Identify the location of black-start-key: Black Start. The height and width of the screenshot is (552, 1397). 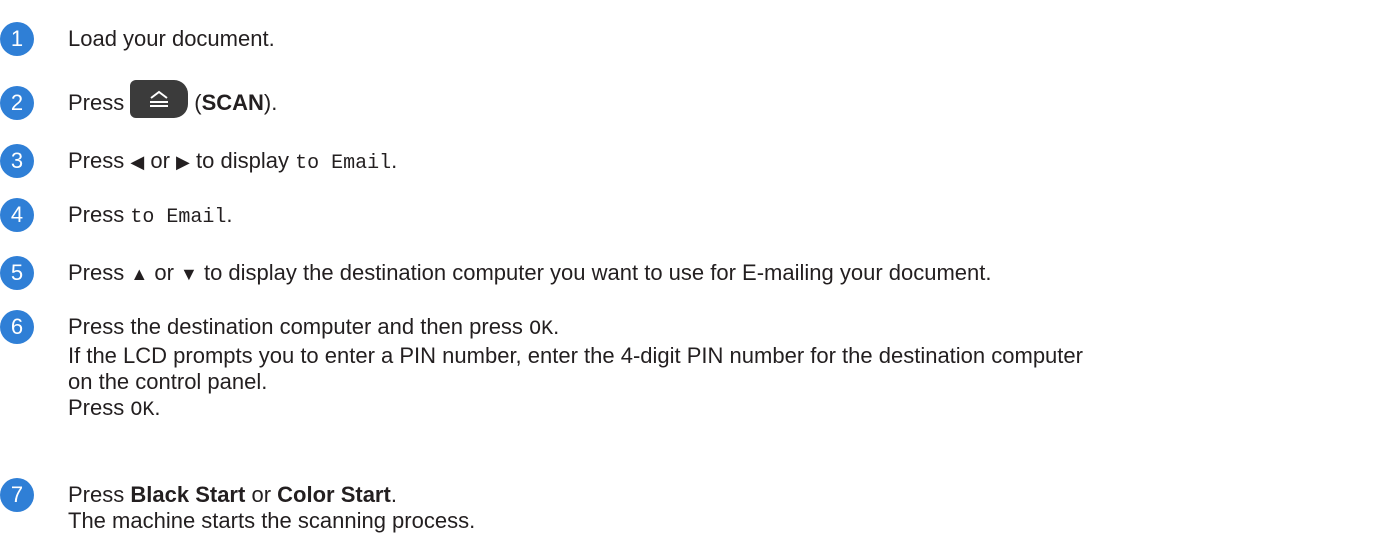
(188, 494).